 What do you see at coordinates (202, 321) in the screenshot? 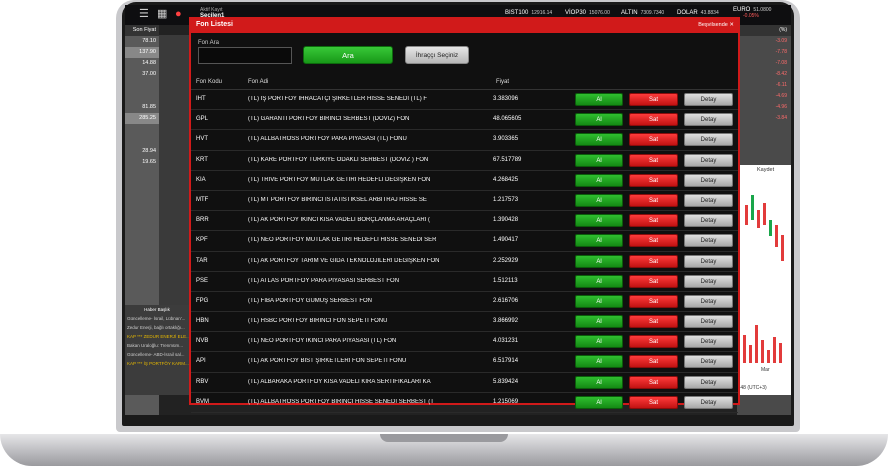
I see `fund-code: HBN` at bounding box center [202, 321].